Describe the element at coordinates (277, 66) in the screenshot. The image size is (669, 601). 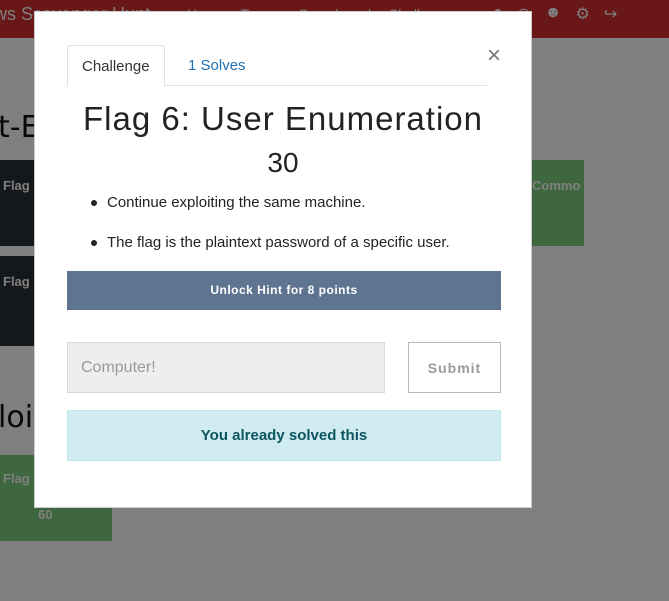
I see `modal-tabs: Challenge 1 Solves` at that location.